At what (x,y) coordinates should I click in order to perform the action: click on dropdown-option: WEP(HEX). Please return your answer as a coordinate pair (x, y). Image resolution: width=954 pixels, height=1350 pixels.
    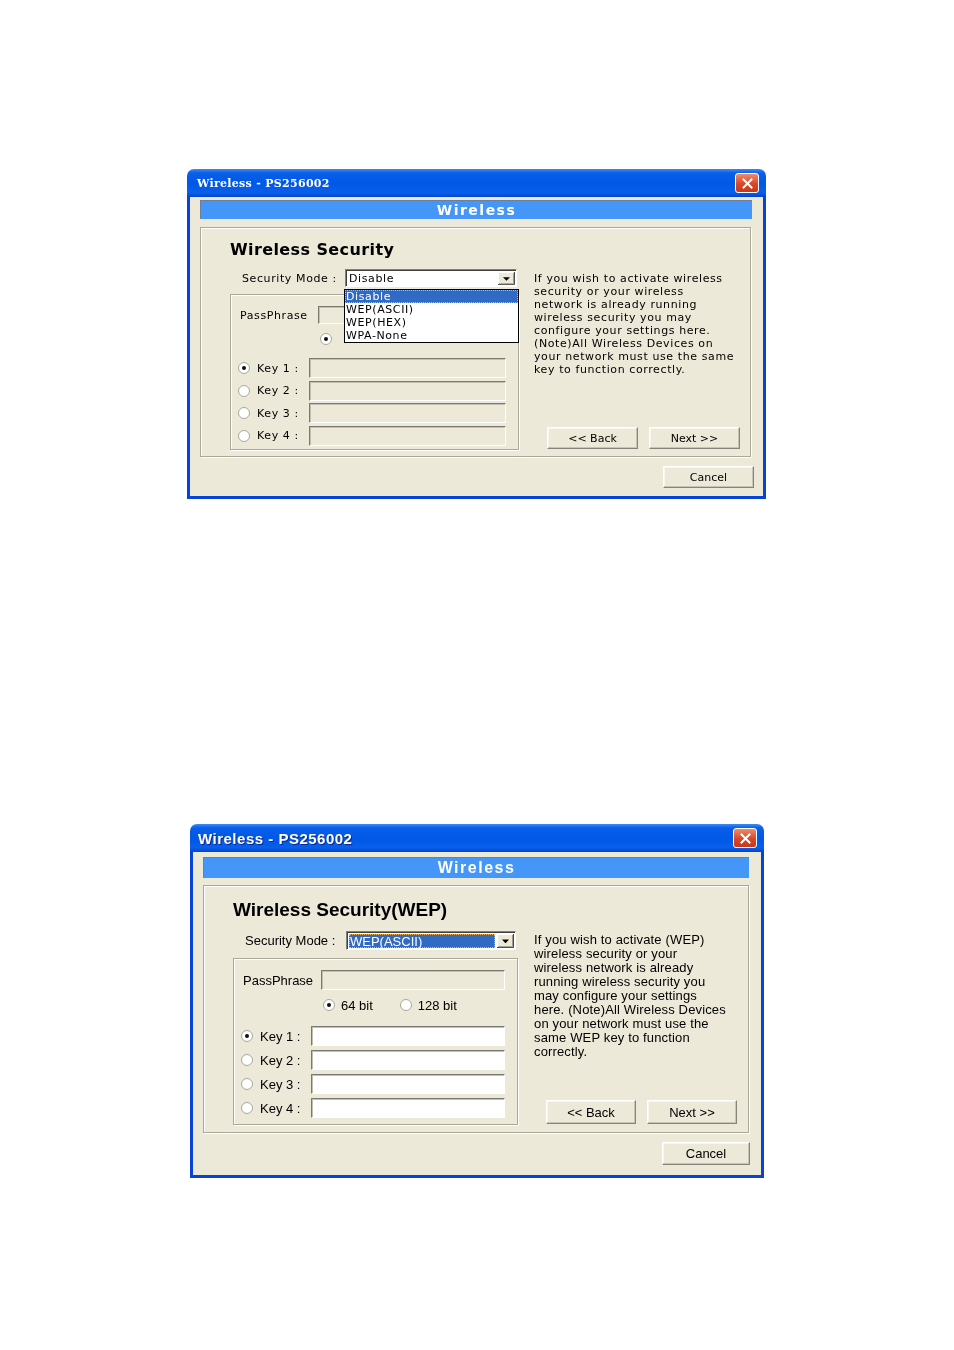
    Looking at the image, I should click on (431, 322).